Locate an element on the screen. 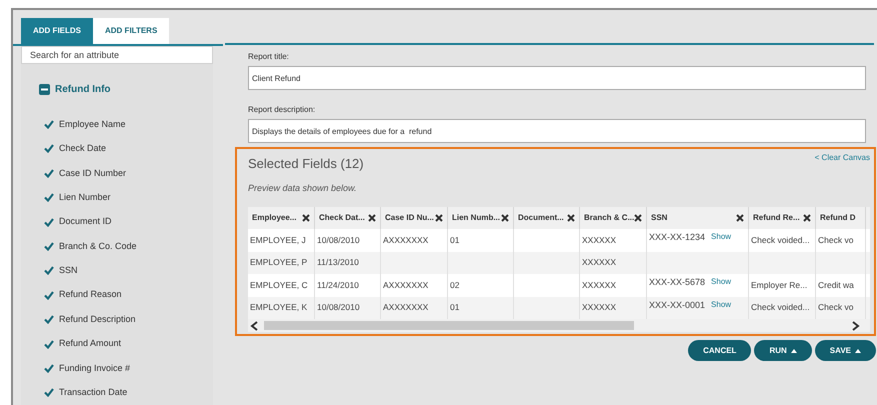 The height and width of the screenshot is (405, 877). action-button: SAVE is located at coordinates (845, 350).